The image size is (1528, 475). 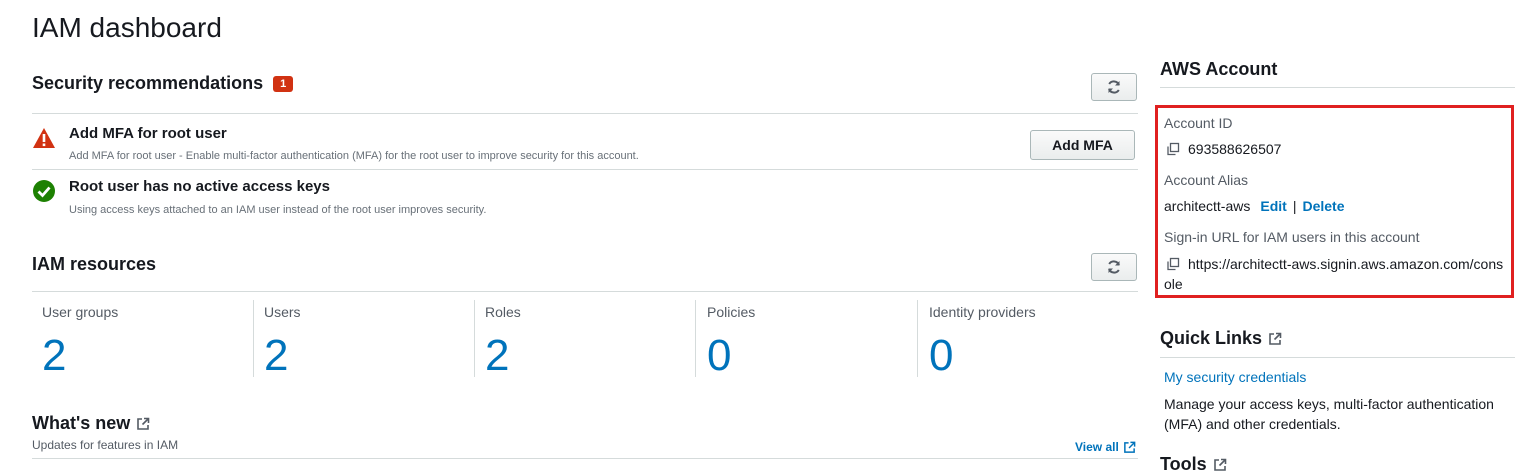 What do you see at coordinates (282, 312) in the screenshot?
I see `resource-label: Users` at bounding box center [282, 312].